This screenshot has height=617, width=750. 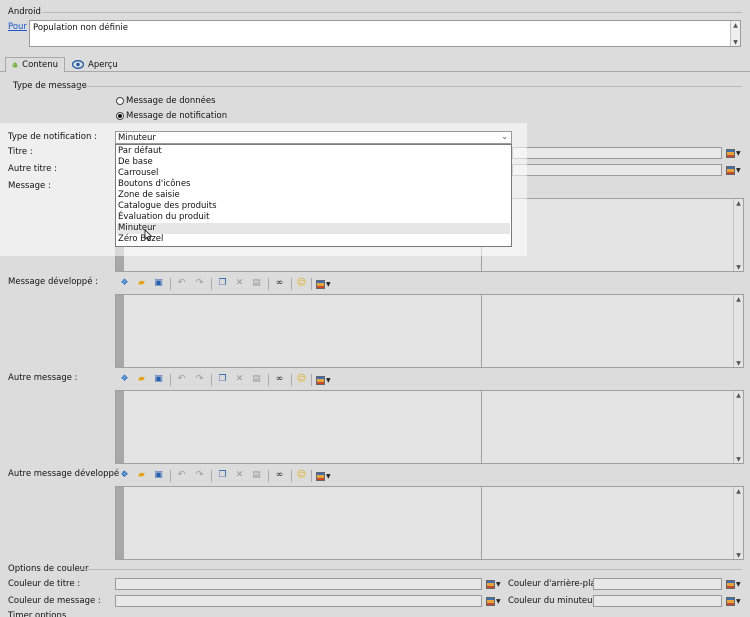 I want to click on tab-contenu: Contenu, so click(x=35, y=64).